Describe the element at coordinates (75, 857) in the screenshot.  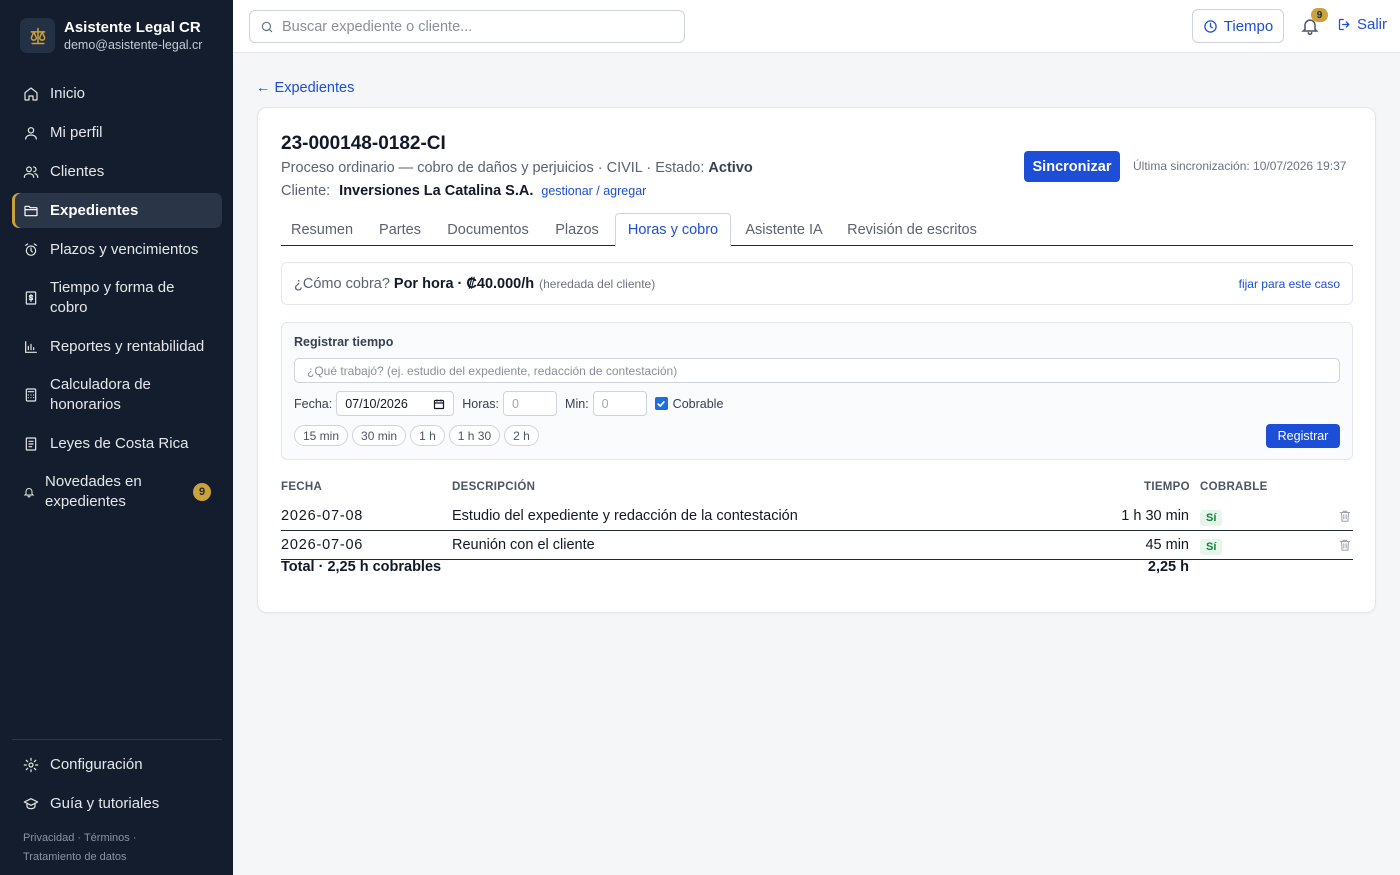
I see `data-treatment-link: Tratamiento de datos` at that location.